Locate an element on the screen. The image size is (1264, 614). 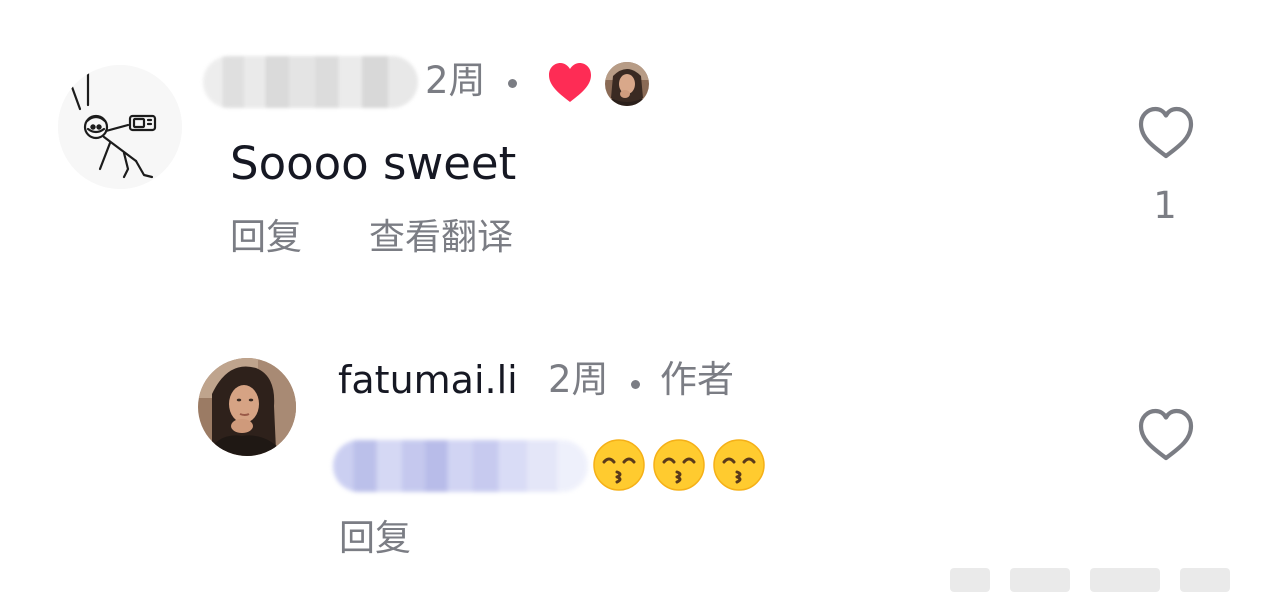
commenter-avatar is located at coordinates (120, 127).